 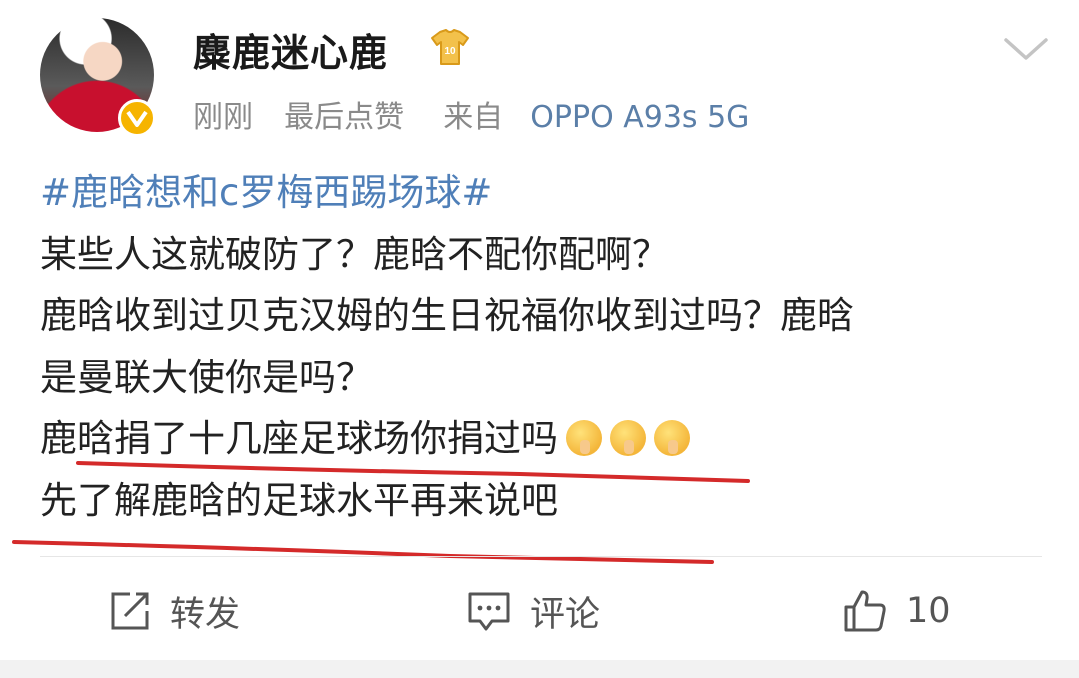 I want to click on post-meta: 刚刚 最后点赞 来自 OPPO A93s 5G, so click(x=471, y=114).